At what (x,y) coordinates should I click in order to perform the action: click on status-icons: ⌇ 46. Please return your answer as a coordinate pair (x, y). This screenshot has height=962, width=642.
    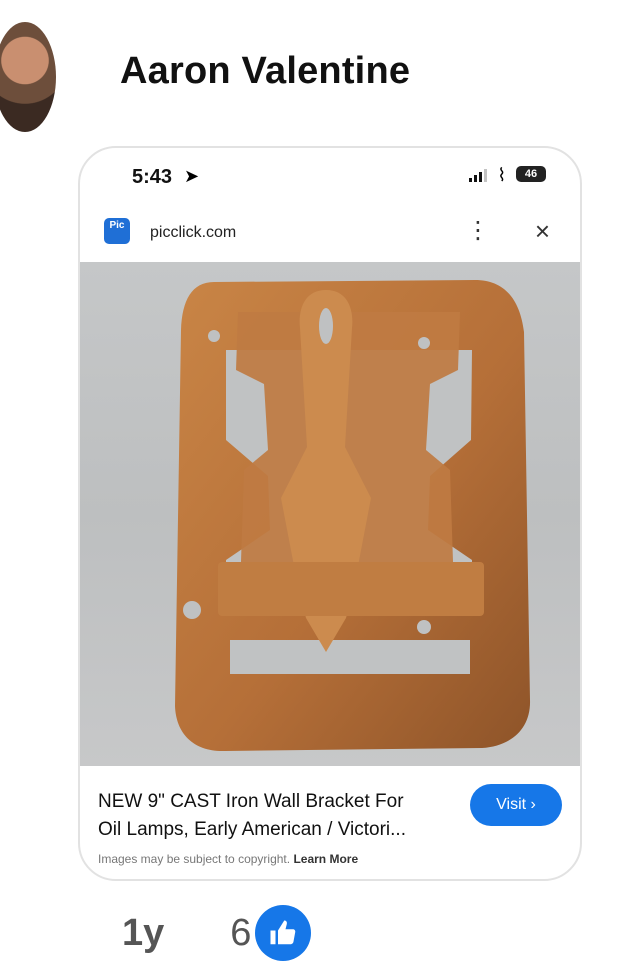
    Looking at the image, I should click on (507, 175).